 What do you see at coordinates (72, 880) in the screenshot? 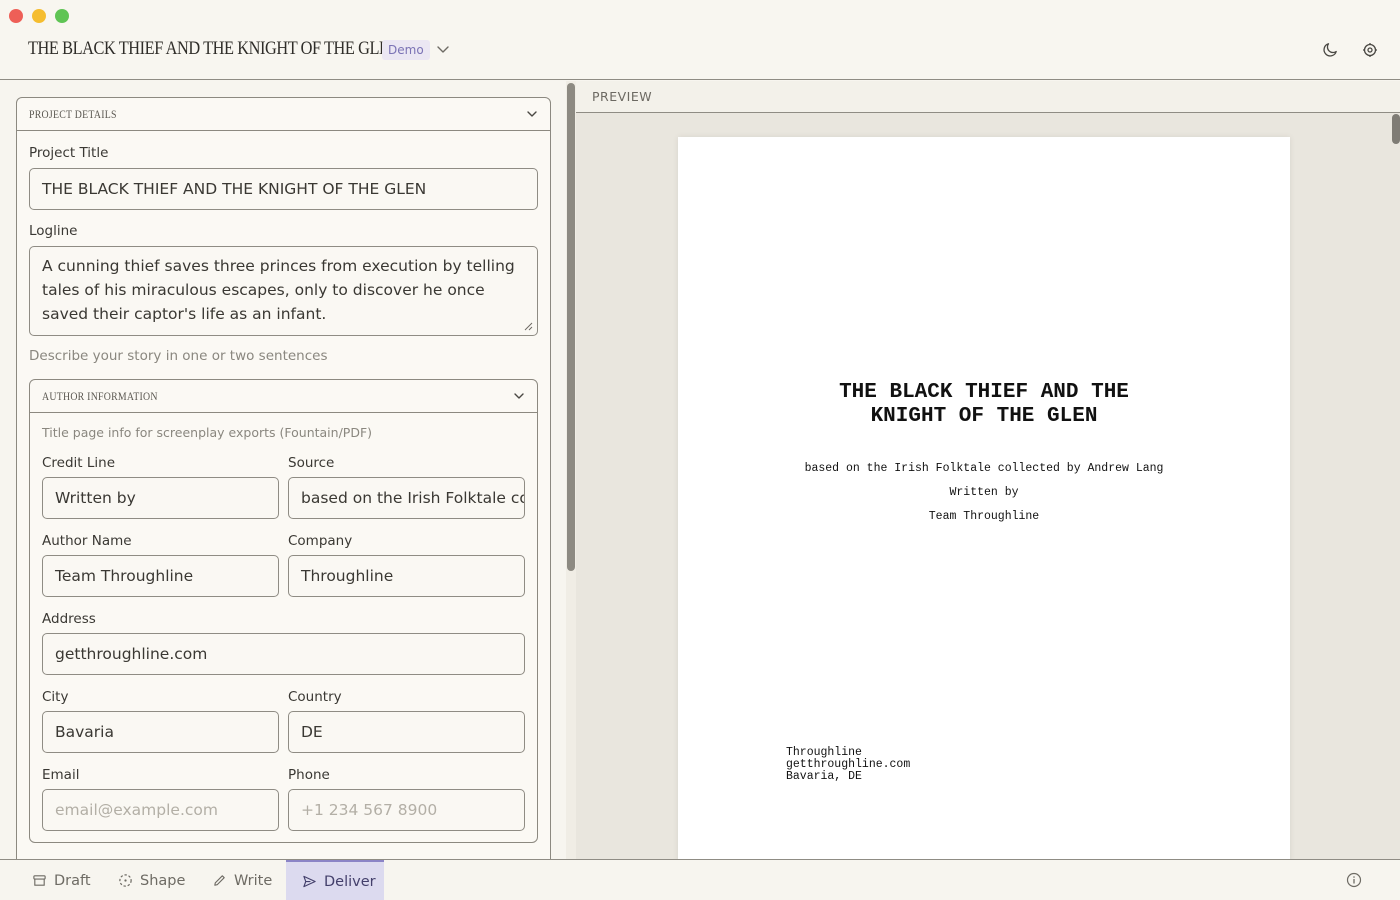
I see `tab-label: Draft` at bounding box center [72, 880].